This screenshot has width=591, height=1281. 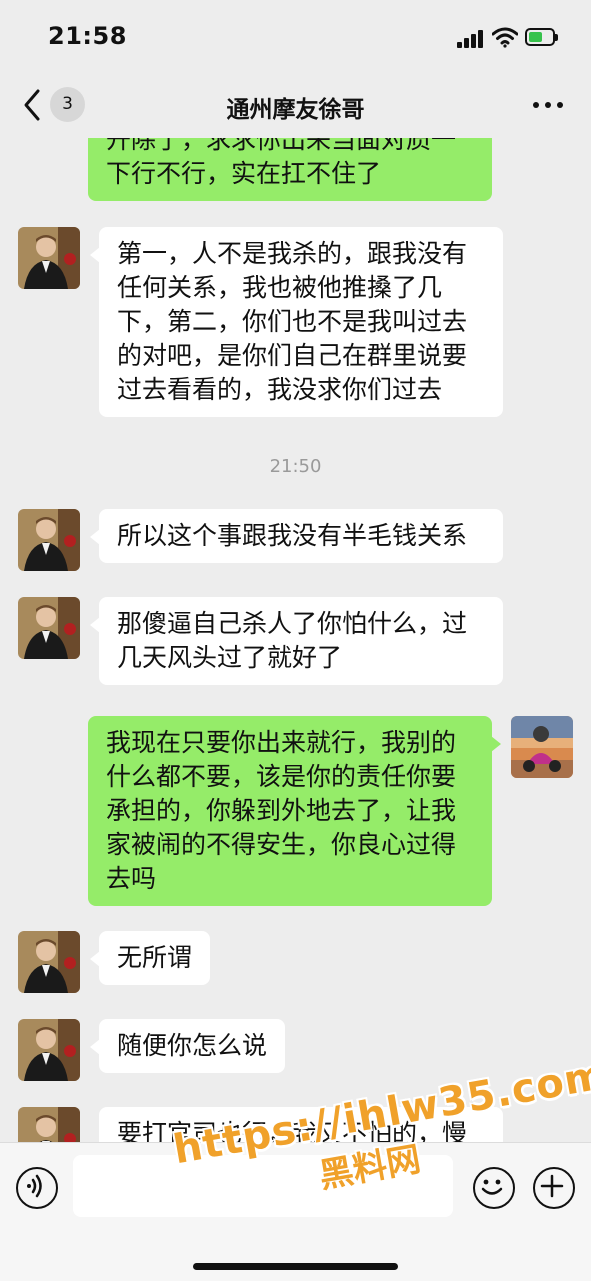 I want to click on chat-header: 3 通州摩友徐哥, so click(x=295, y=107).